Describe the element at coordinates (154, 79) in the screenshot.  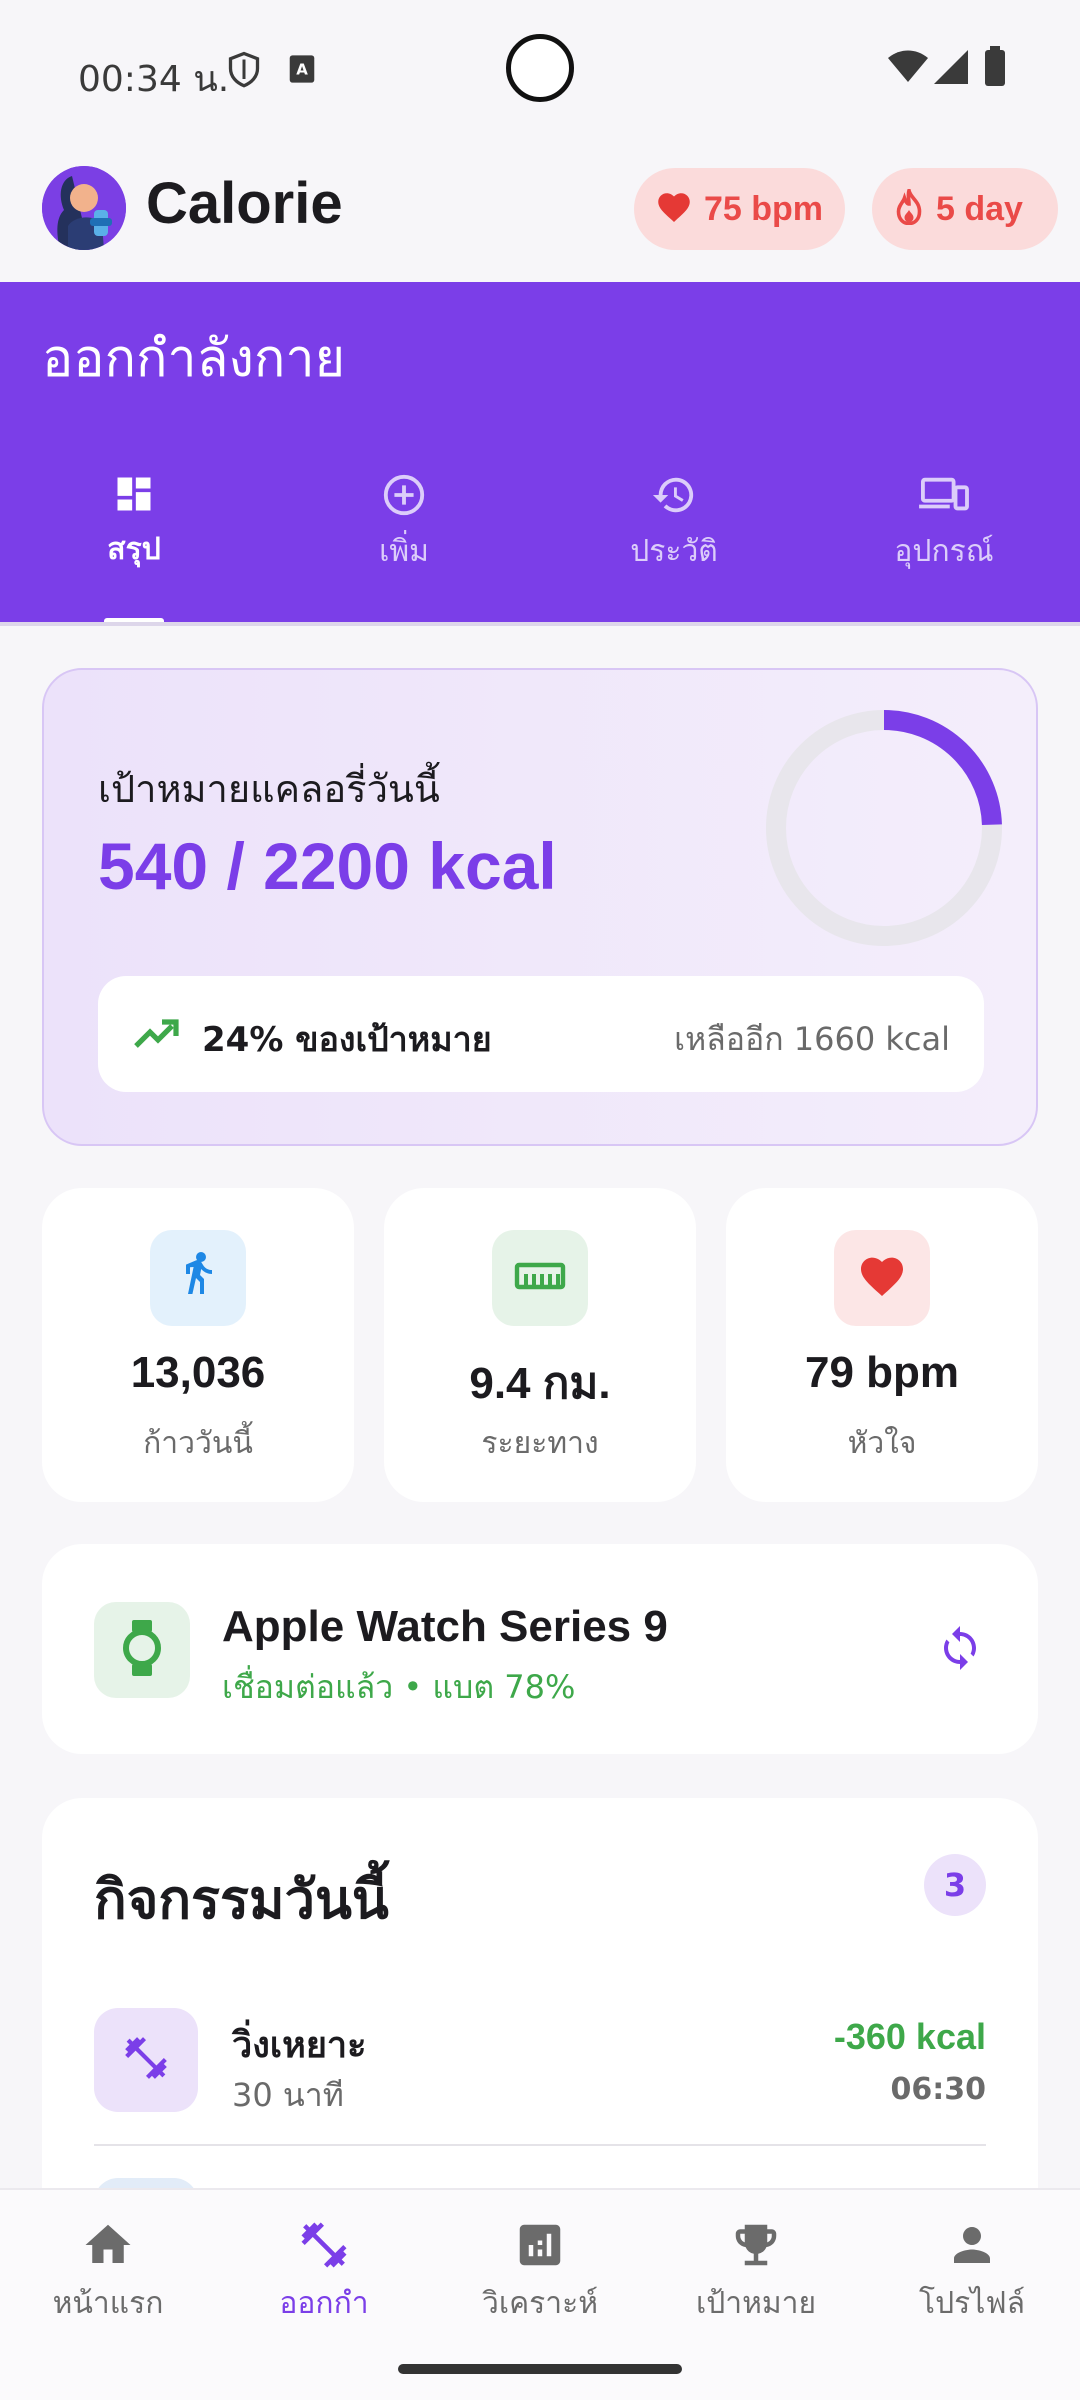
I see `status-time: 00:34 น.` at that location.